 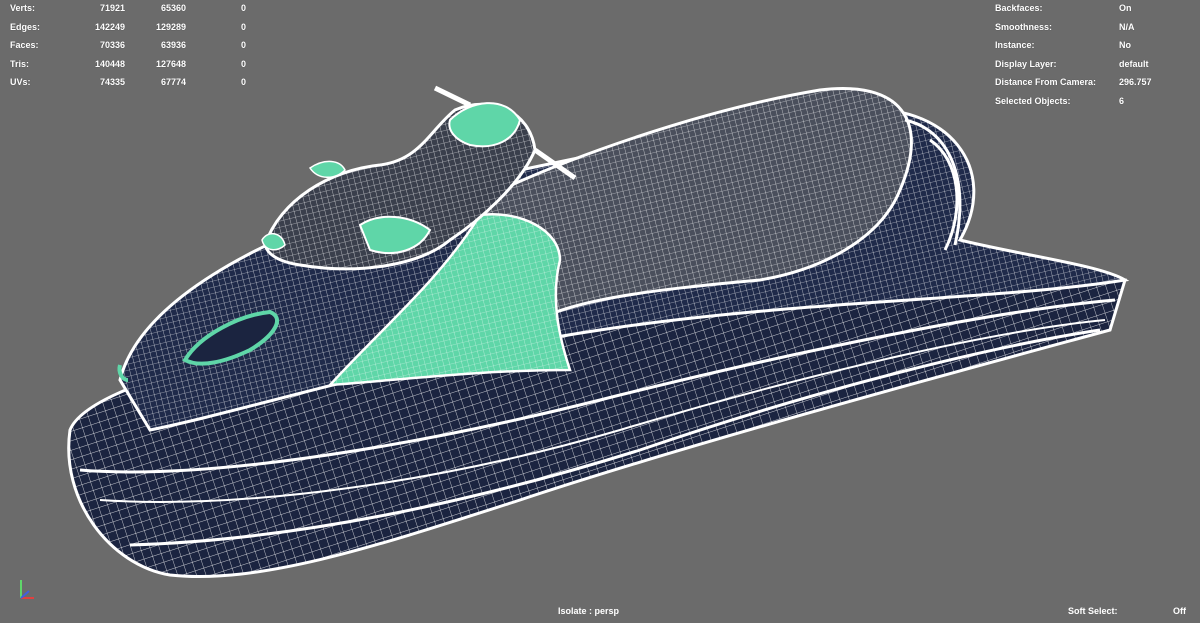 What do you see at coordinates (589, 611) in the screenshot?
I see `isolate-label: Isolate : persp` at bounding box center [589, 611].